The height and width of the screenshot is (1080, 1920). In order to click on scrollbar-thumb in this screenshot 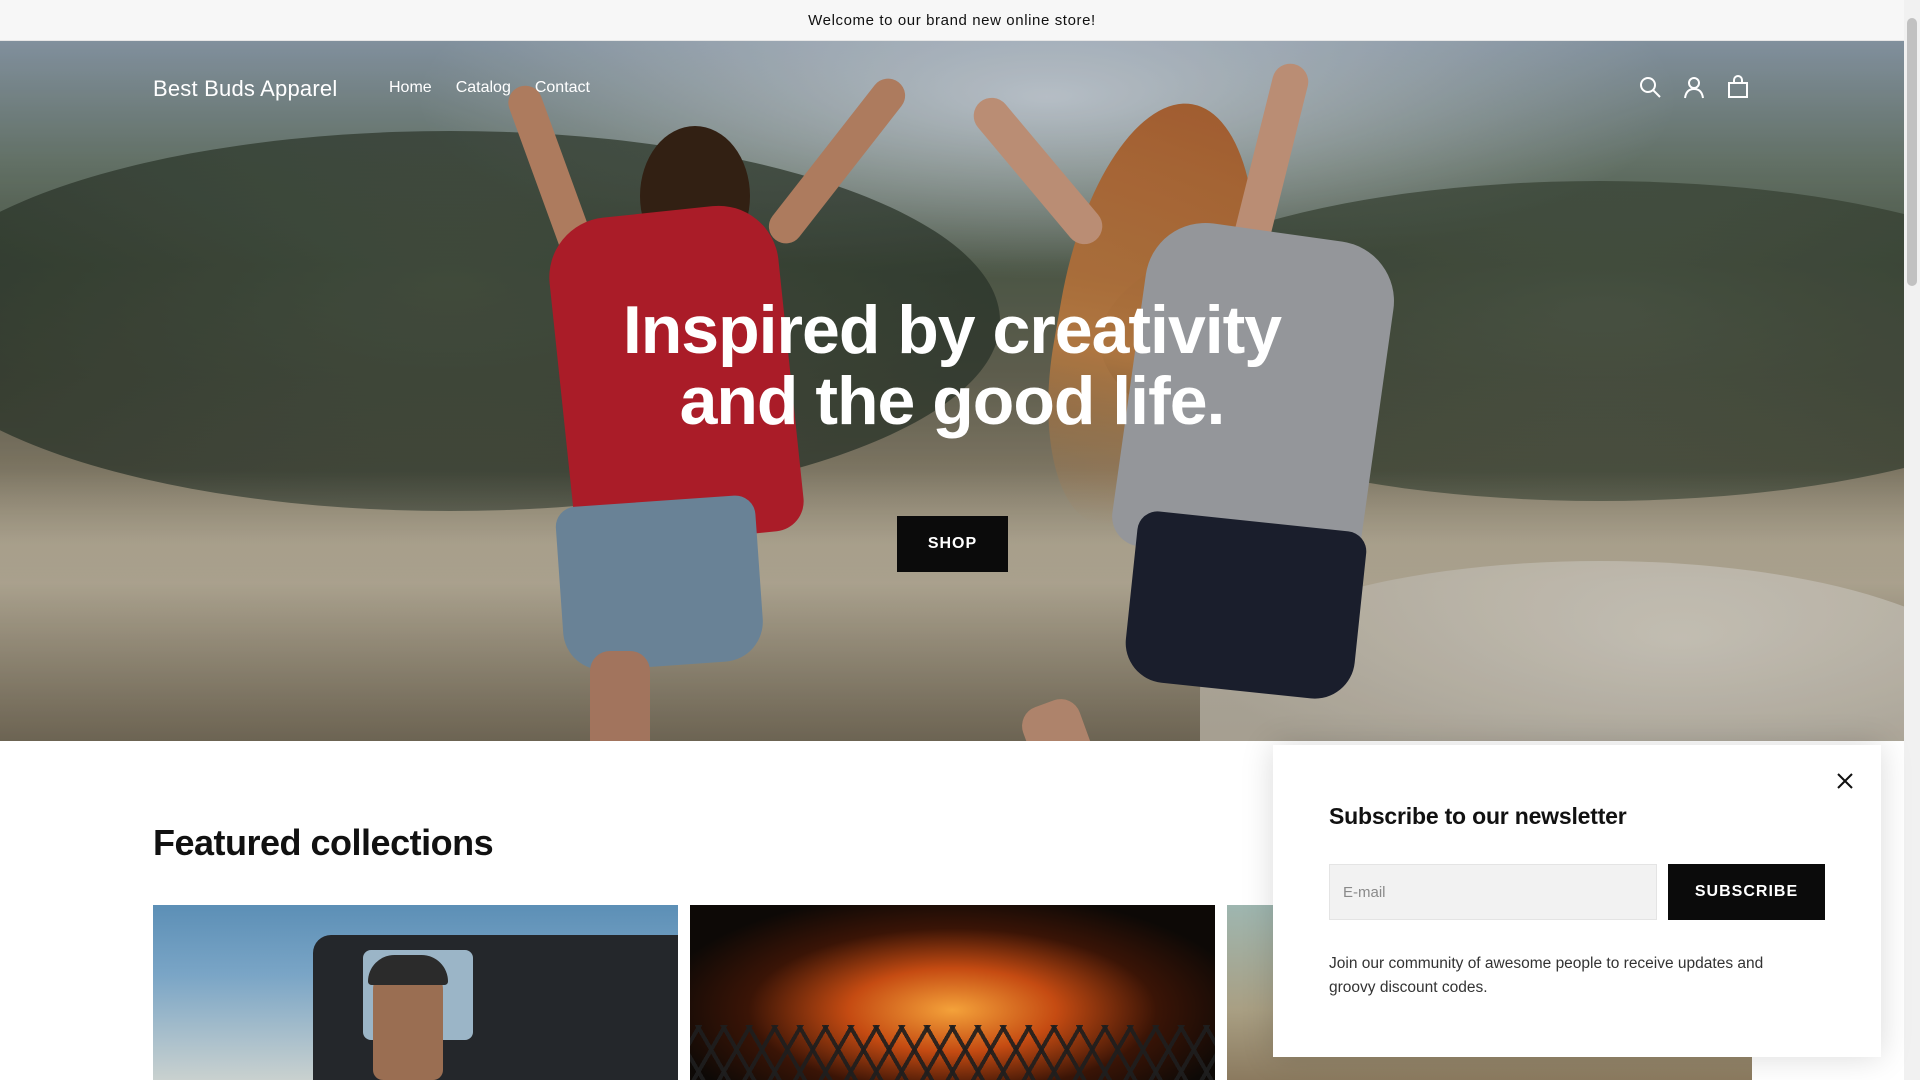, I will do `click(1912, 152)`.